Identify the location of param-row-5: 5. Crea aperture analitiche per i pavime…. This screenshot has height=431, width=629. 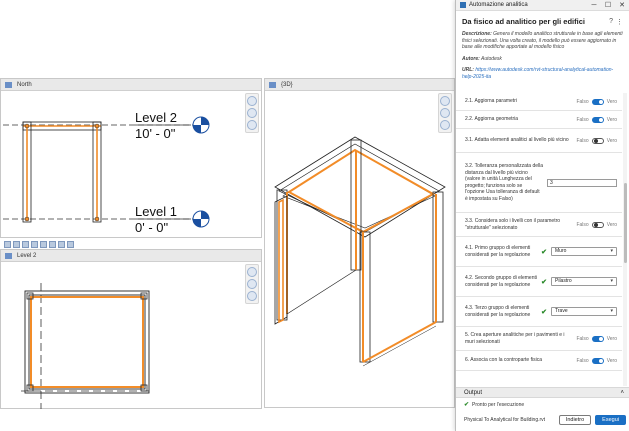
(539, 339).